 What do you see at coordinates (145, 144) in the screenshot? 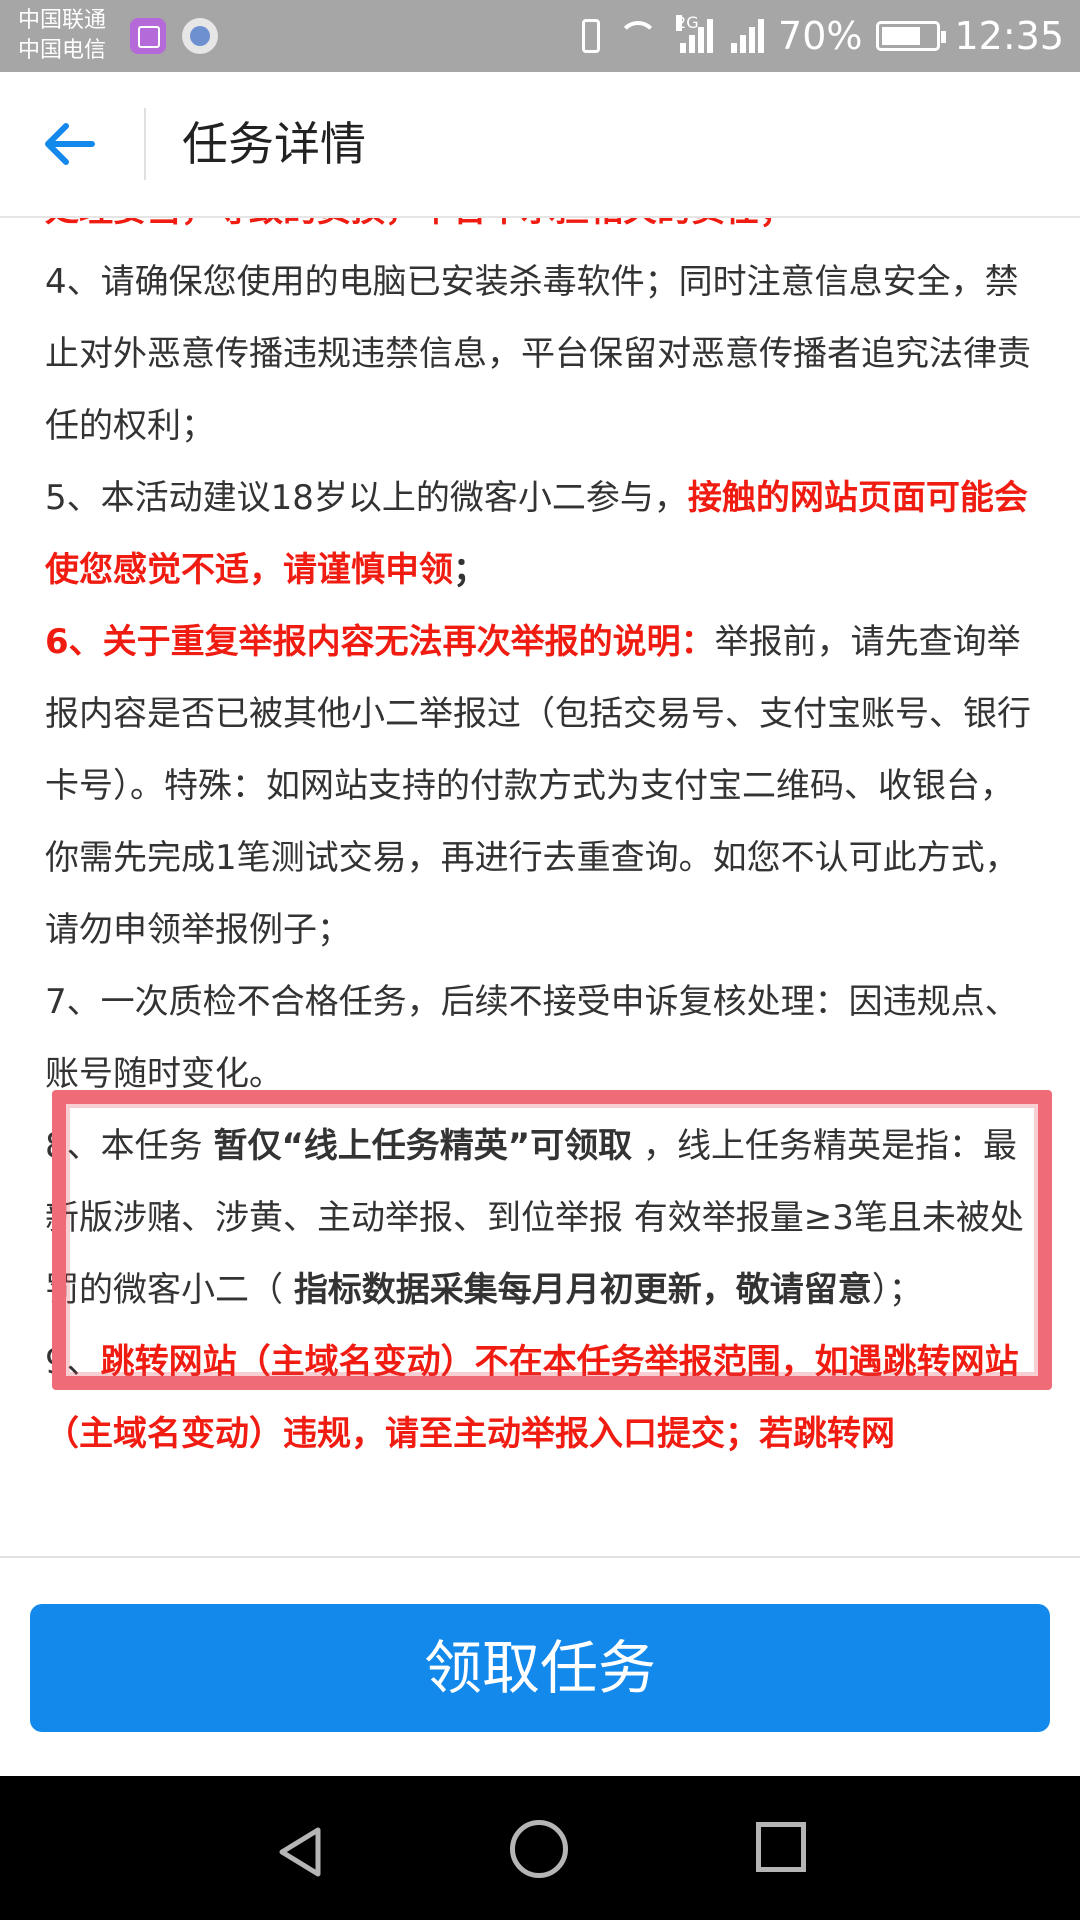
I see `header-divider` at bounding box center [145, 144].